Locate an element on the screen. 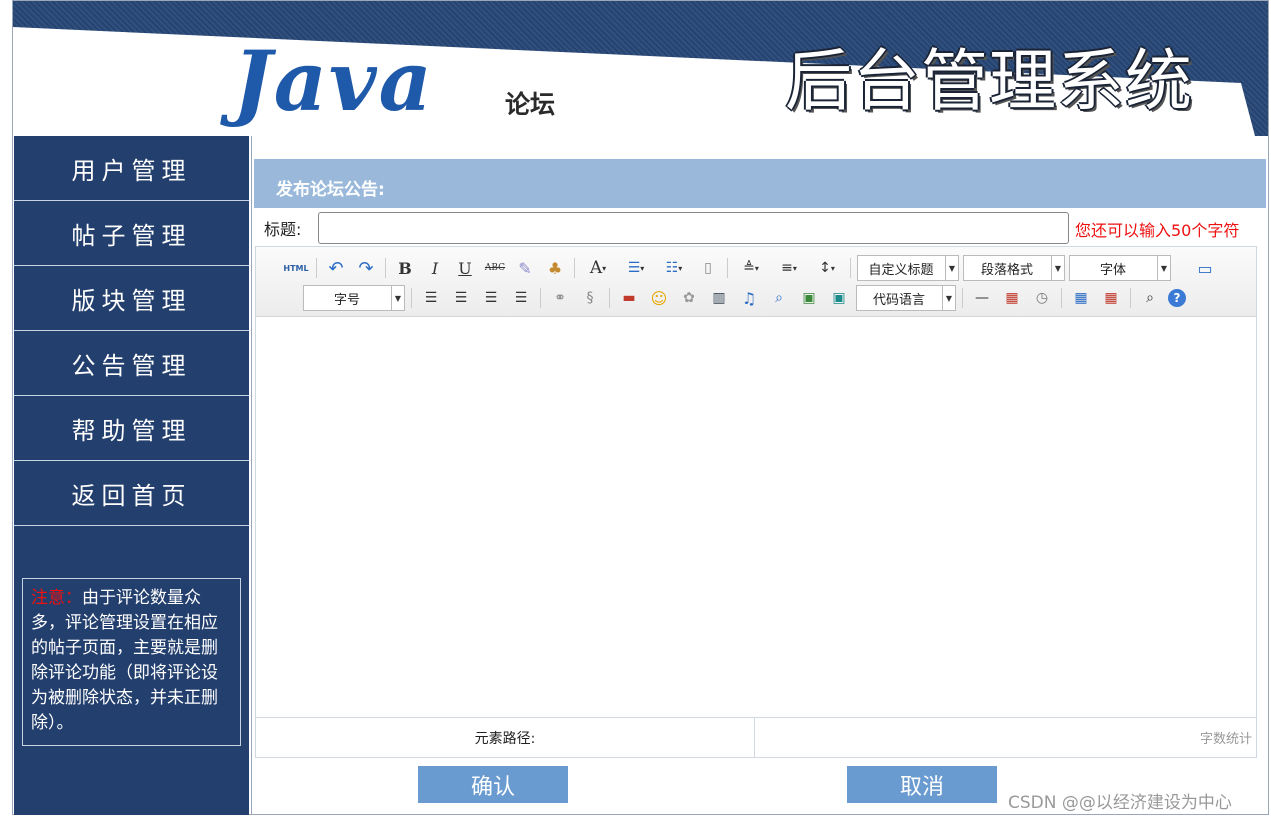  horizontal-rule-icon: — is located at coordinates (982, 298).